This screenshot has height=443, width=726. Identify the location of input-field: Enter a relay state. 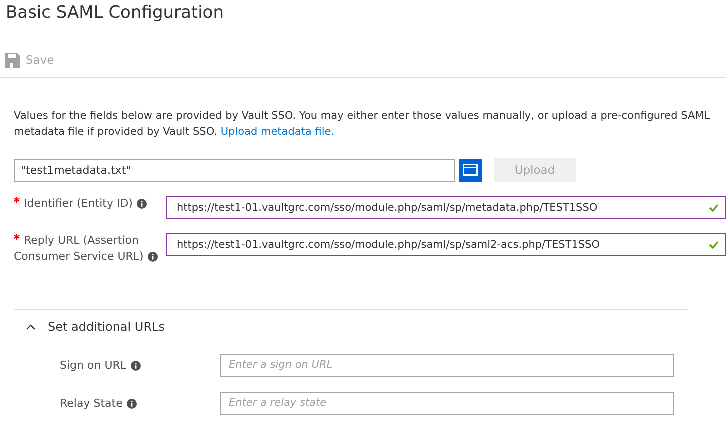
(447, 403).